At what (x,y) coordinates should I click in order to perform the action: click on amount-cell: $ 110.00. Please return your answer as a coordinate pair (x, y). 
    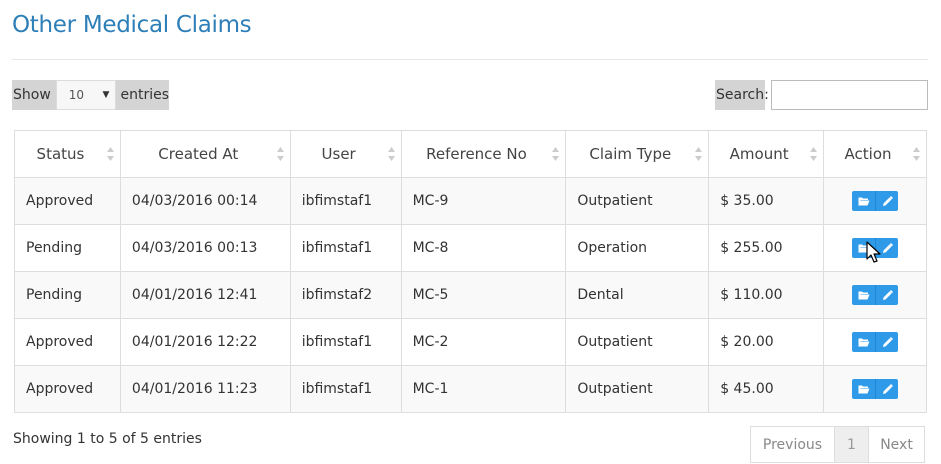
    Looking at the image, I should click on (766, 295).